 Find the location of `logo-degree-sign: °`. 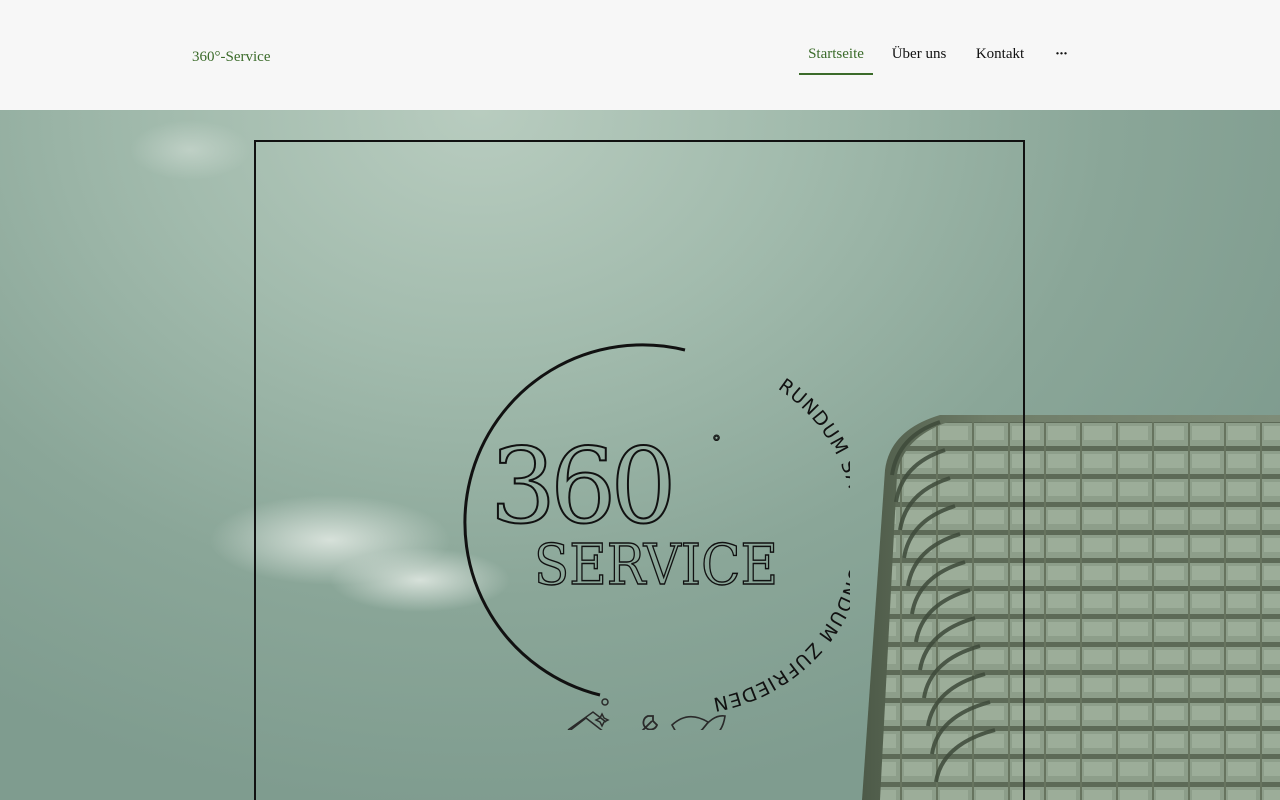

logo-degree-sign: ° is located at coordinates (716, 442).